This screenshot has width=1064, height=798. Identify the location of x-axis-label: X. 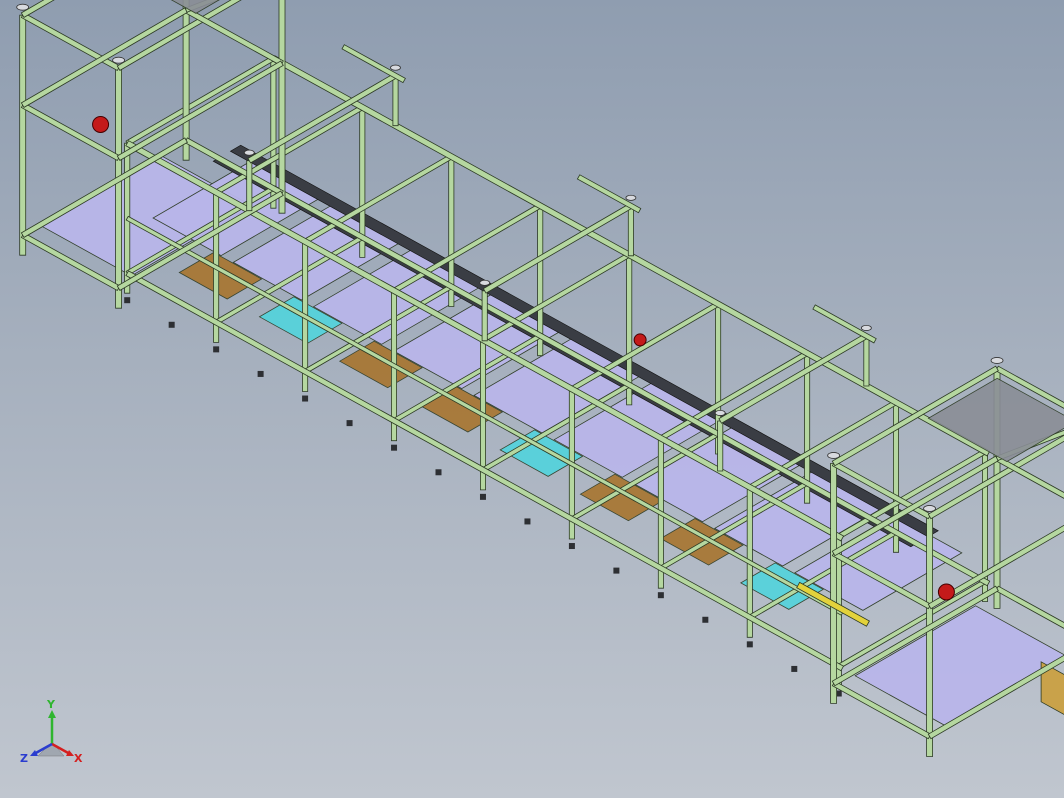
(78, 758).